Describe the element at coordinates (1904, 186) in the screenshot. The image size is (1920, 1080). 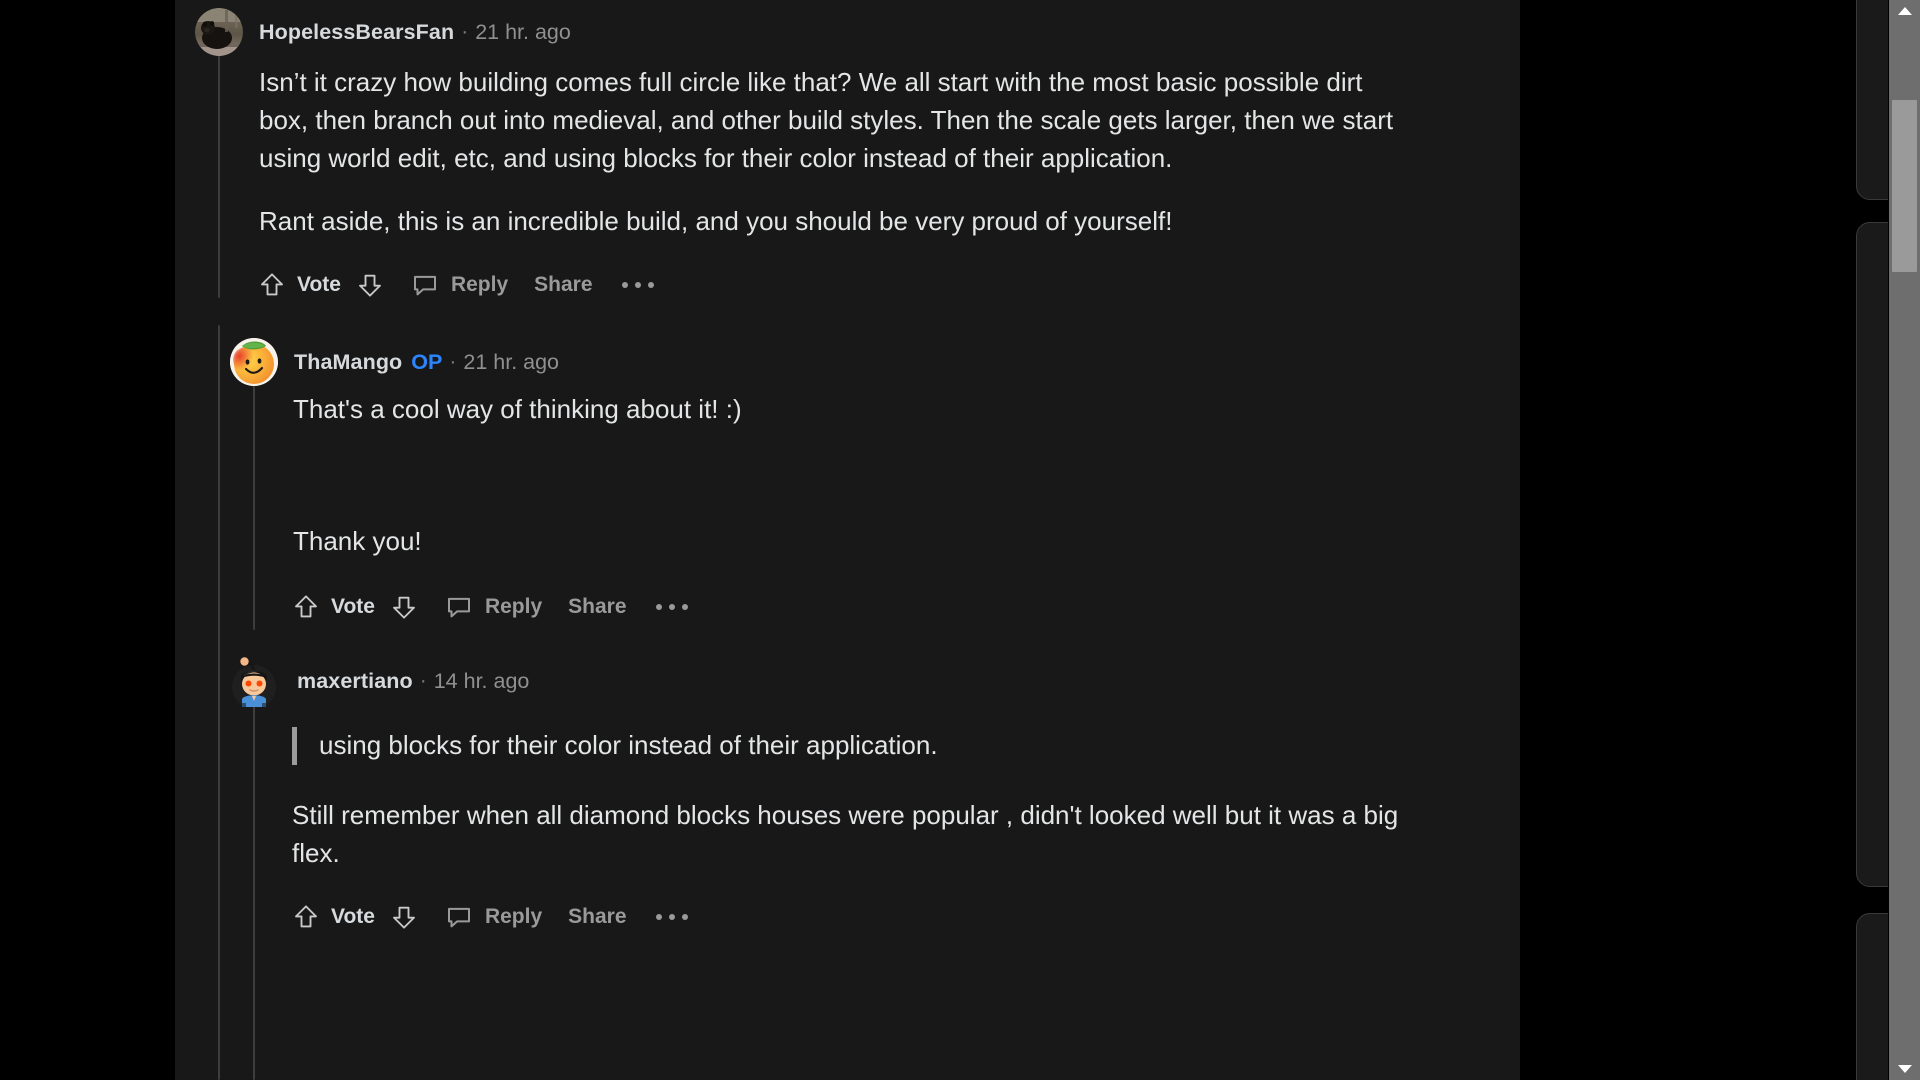
I see `scrollbar-thumb` at that location.